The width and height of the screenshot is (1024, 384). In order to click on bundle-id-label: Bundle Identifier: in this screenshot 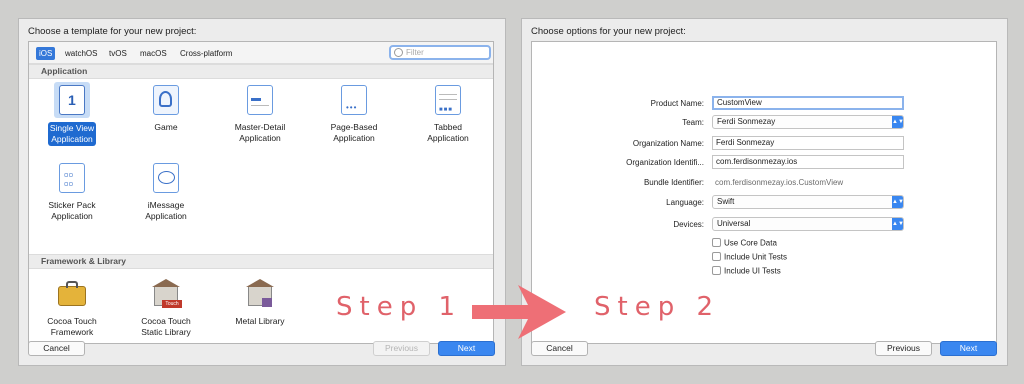, I will do `click(673, 182)`.